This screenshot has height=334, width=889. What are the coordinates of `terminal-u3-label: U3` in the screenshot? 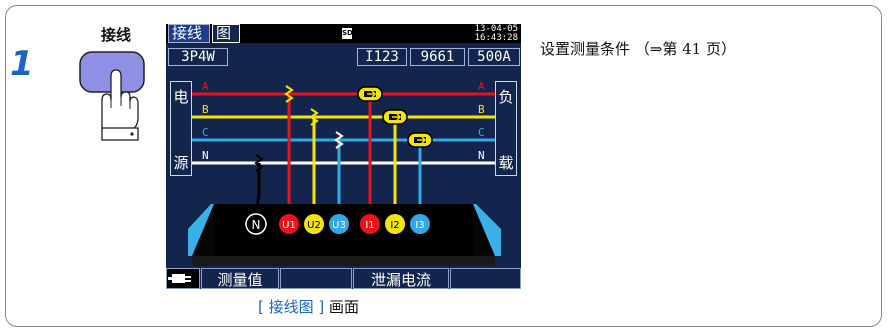 It's located at (339, 225).